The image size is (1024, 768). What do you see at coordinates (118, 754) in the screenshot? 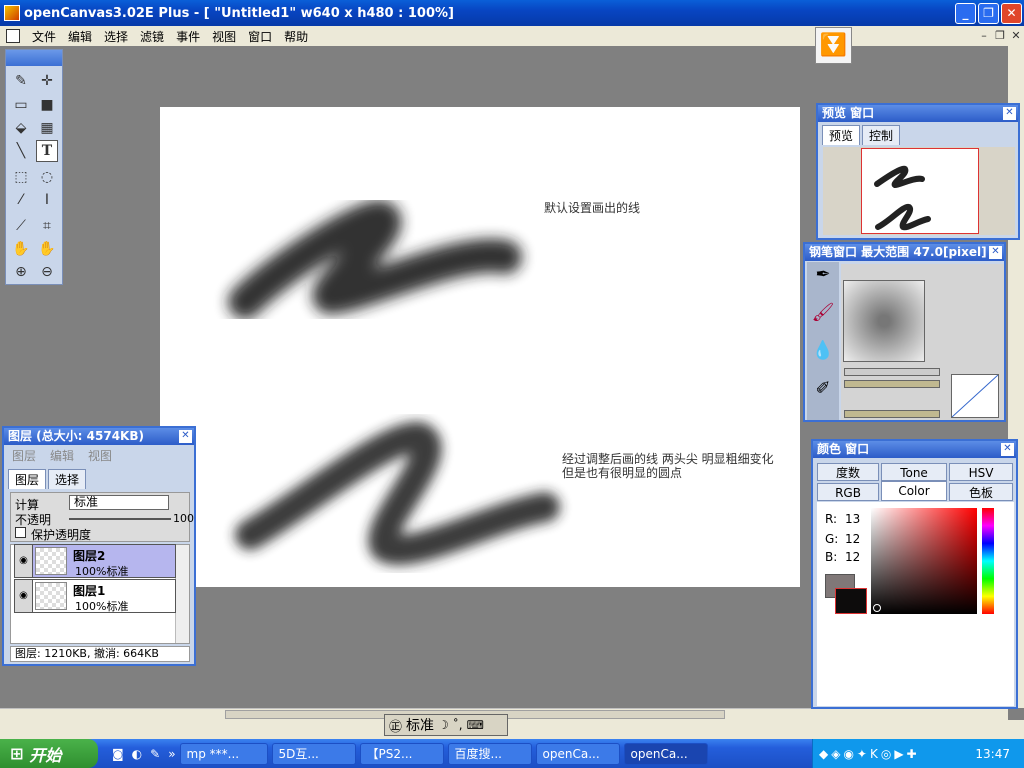
I see `quicklaunch-icon: ◙` at bounding box center [118, 754].